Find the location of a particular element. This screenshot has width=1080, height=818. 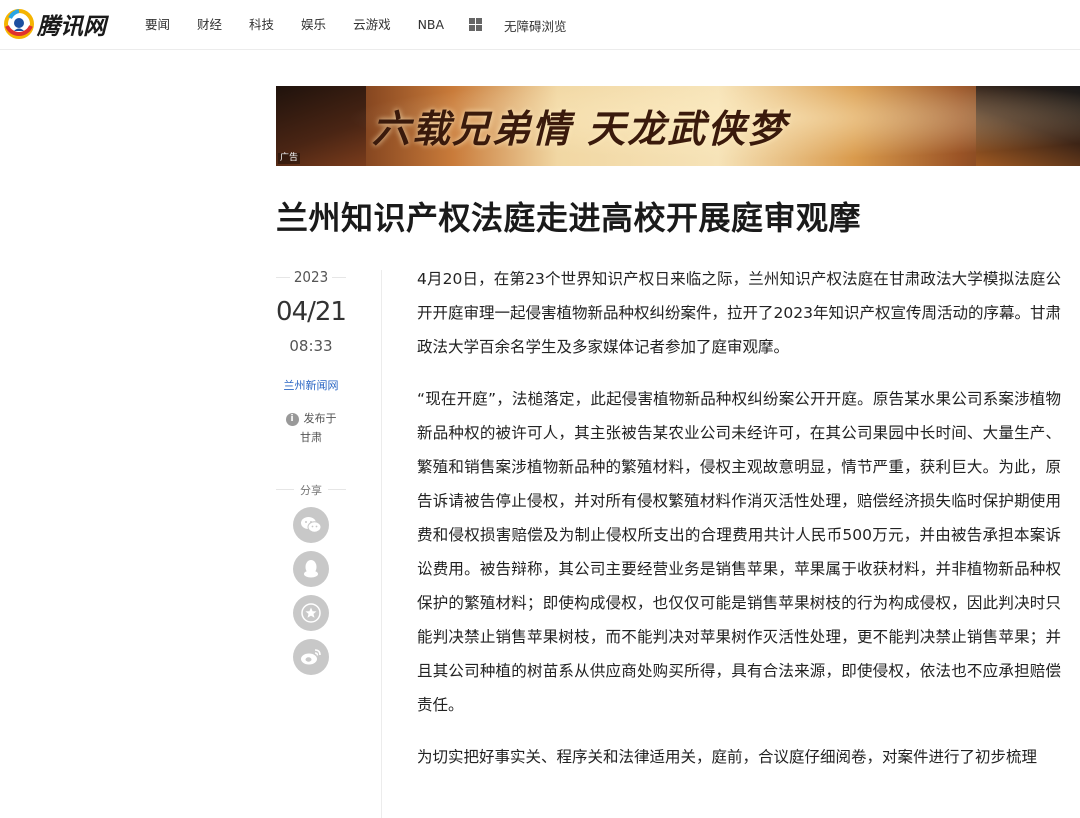

weibo-icon is located at coordinates (311, 657).